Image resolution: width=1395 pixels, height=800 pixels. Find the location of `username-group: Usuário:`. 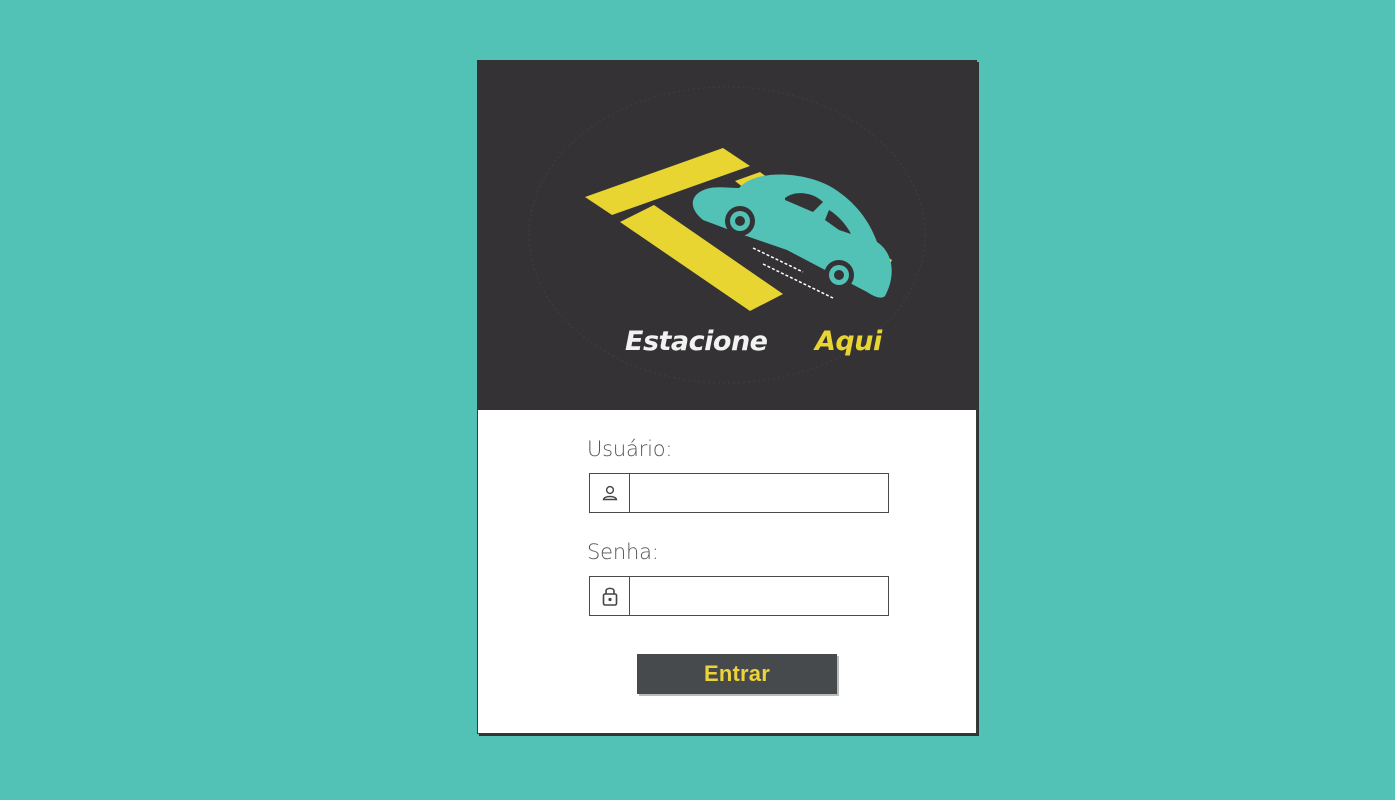

username-group: Usuário: is located at coordinates (738, 474).